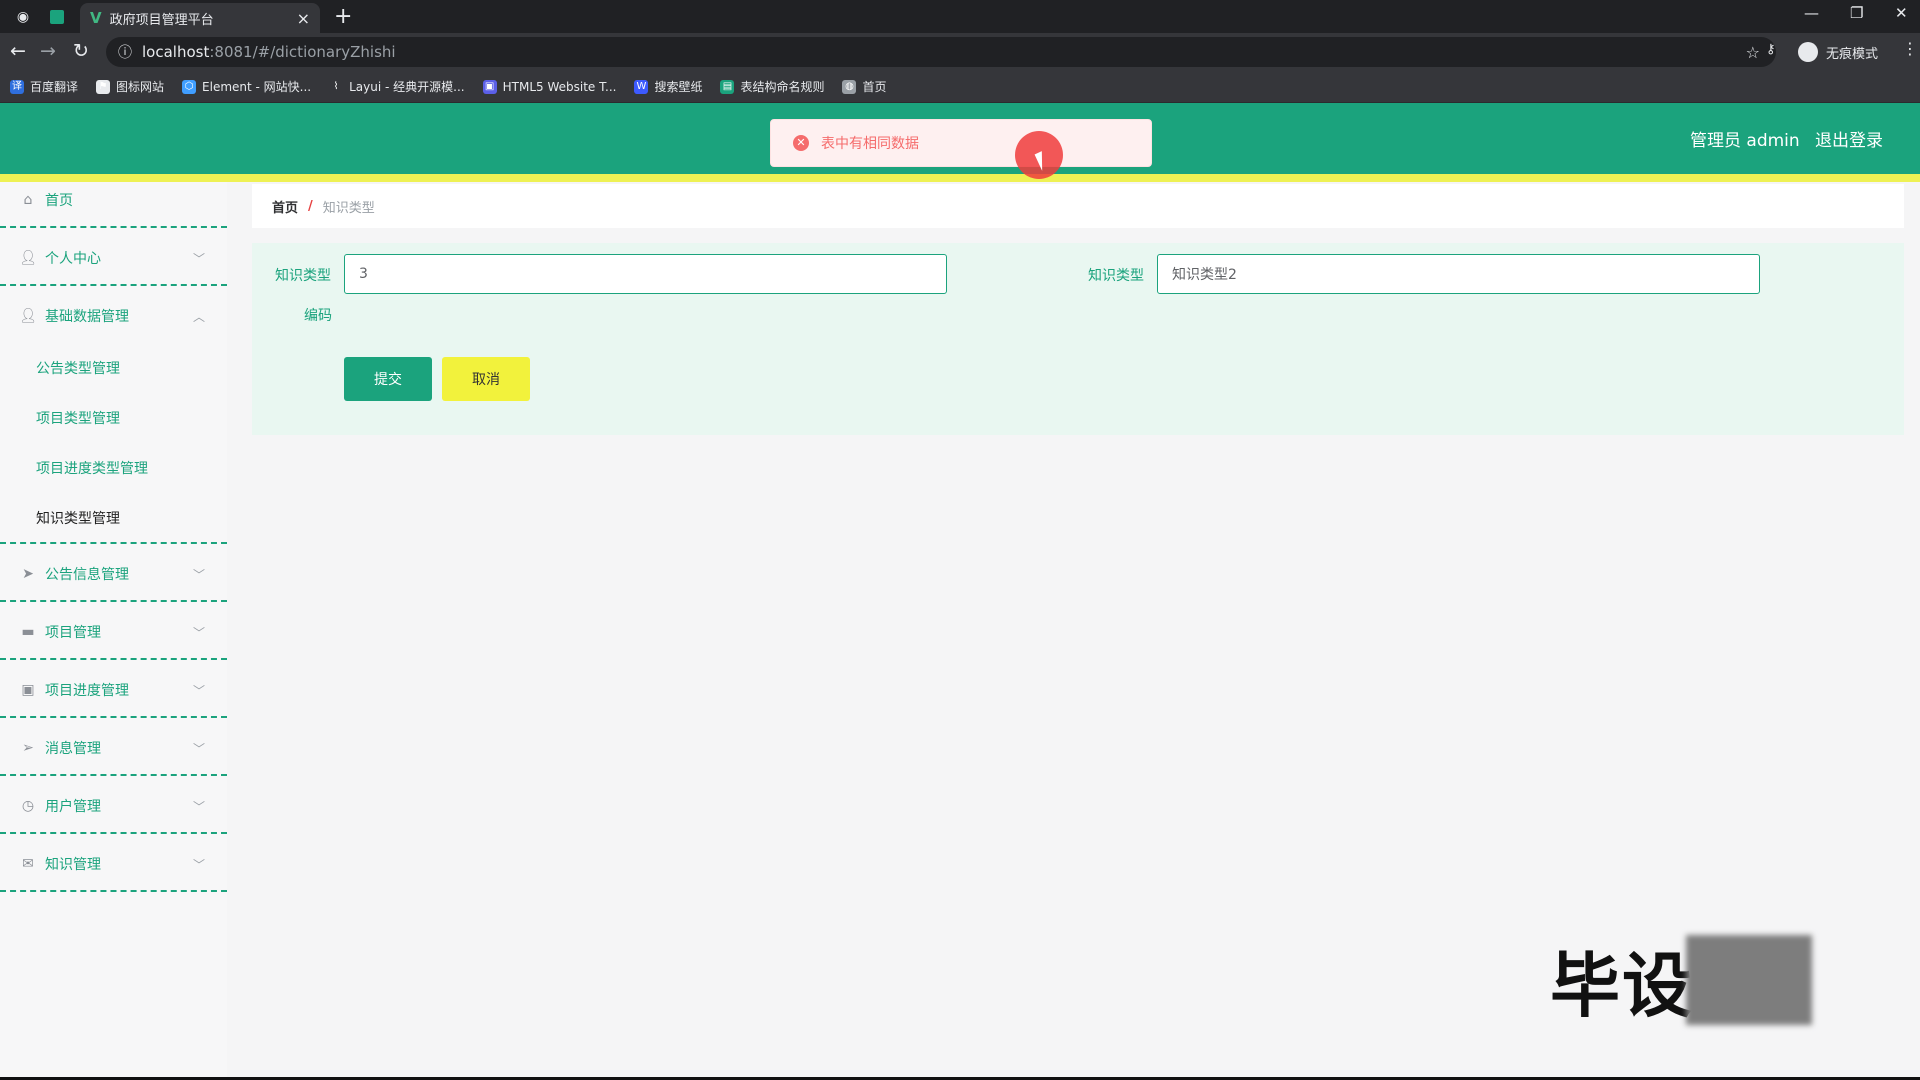  I want to click on close-tab-icon: ×, so click(303, 18).